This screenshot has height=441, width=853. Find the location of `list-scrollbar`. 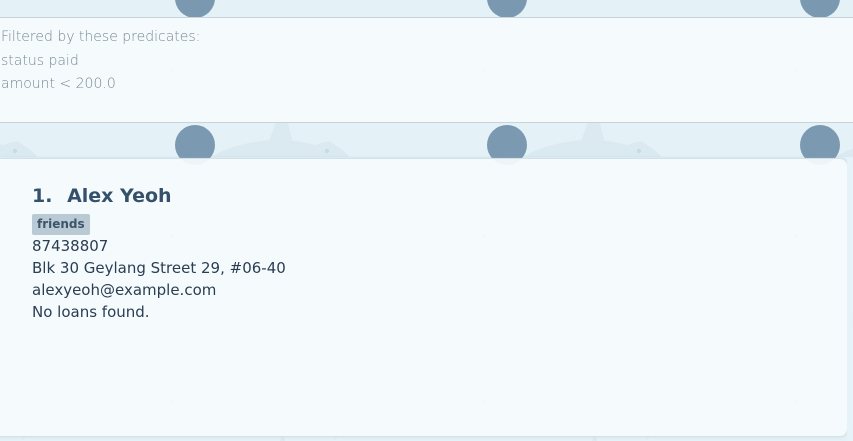

list-scrollbar is located at coordinates (850, 299).